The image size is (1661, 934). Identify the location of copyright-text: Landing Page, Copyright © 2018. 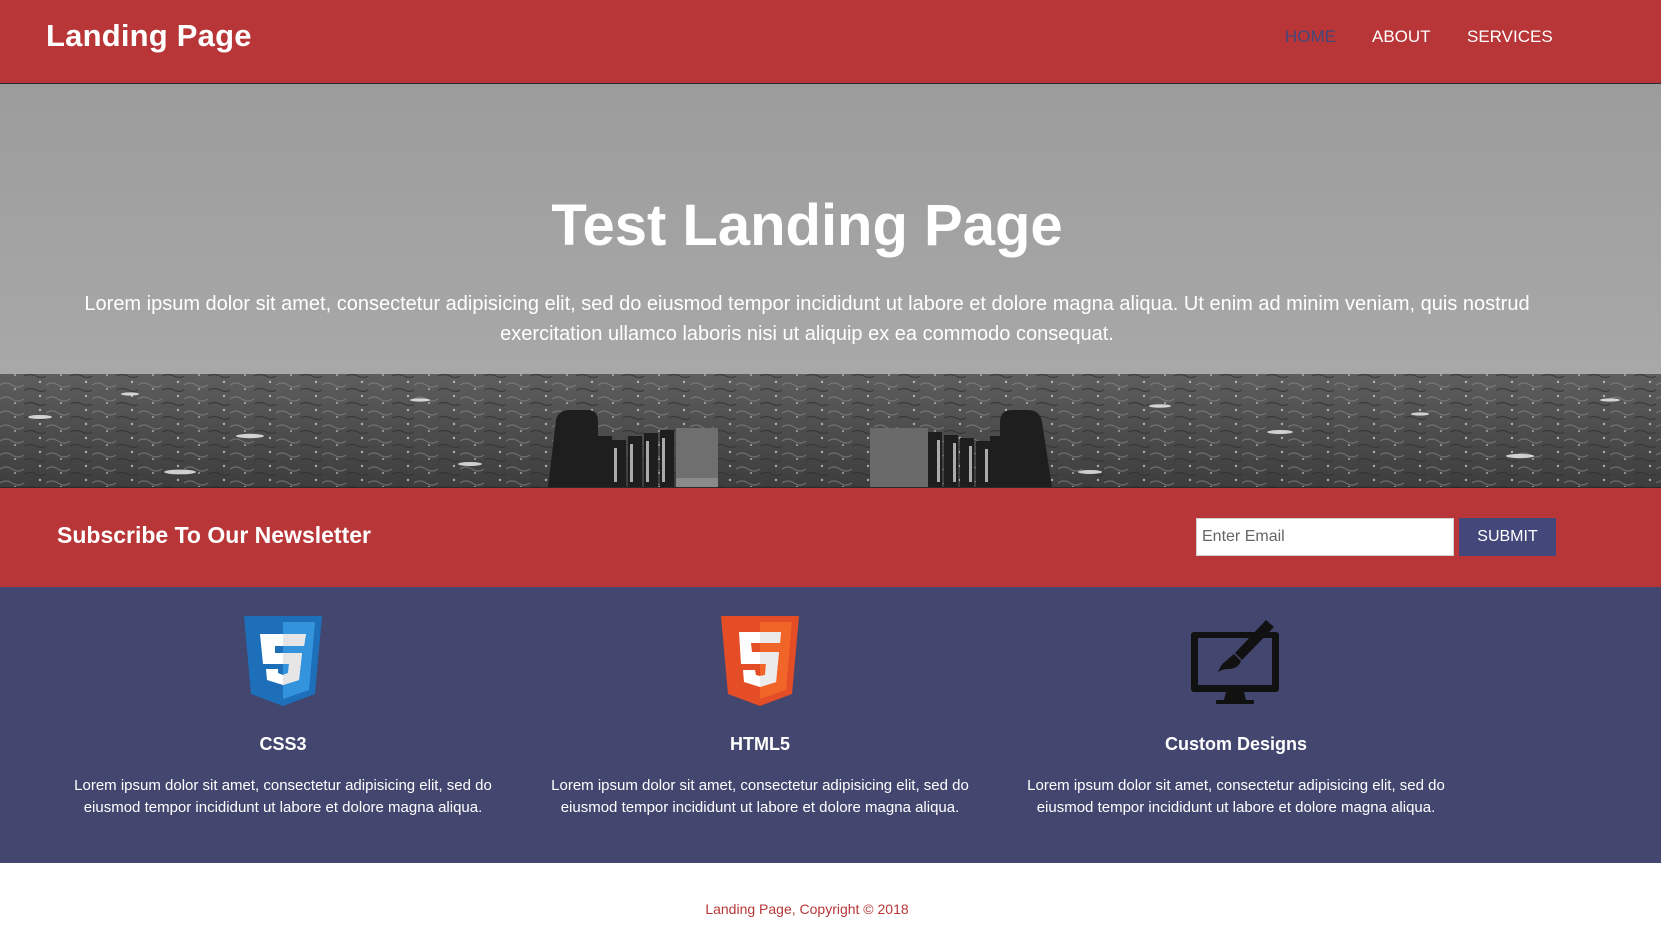
(807, 909).